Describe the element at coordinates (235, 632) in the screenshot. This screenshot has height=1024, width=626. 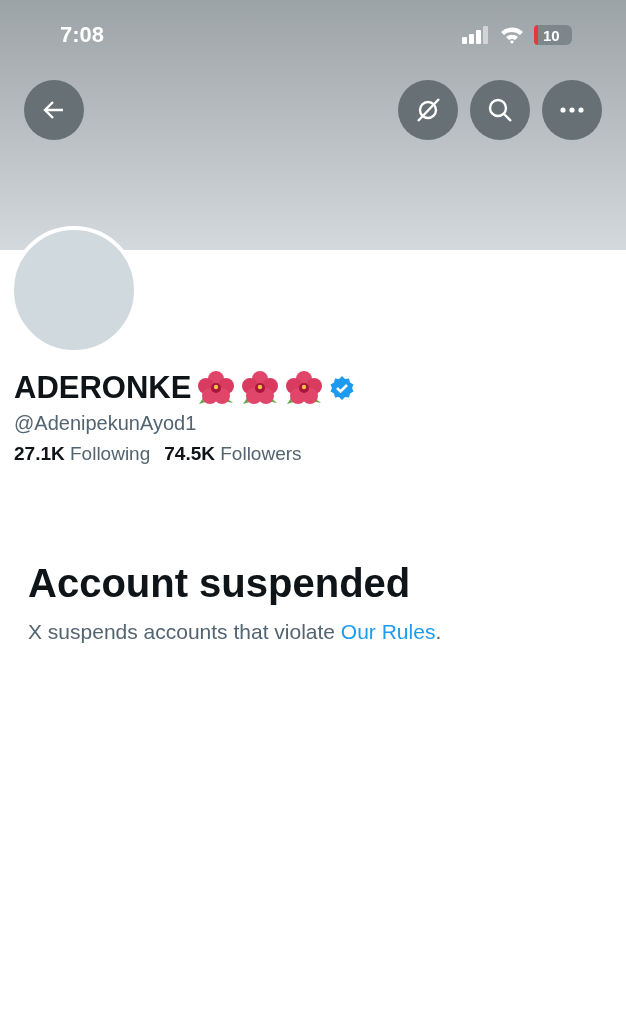
I see `suspended-message: X suspends accounts that violate Our Rules.` at that location.